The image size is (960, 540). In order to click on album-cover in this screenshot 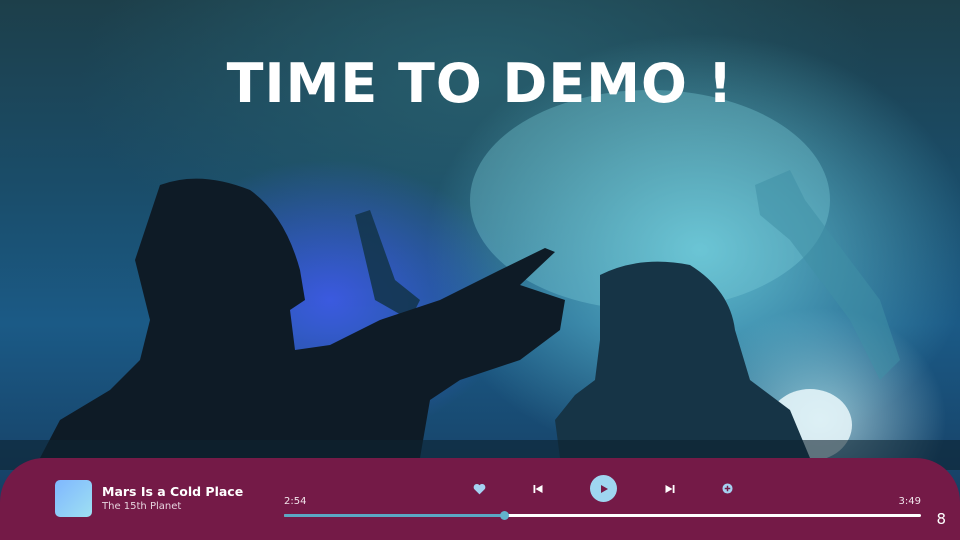, I will do `click(73, 498)`.